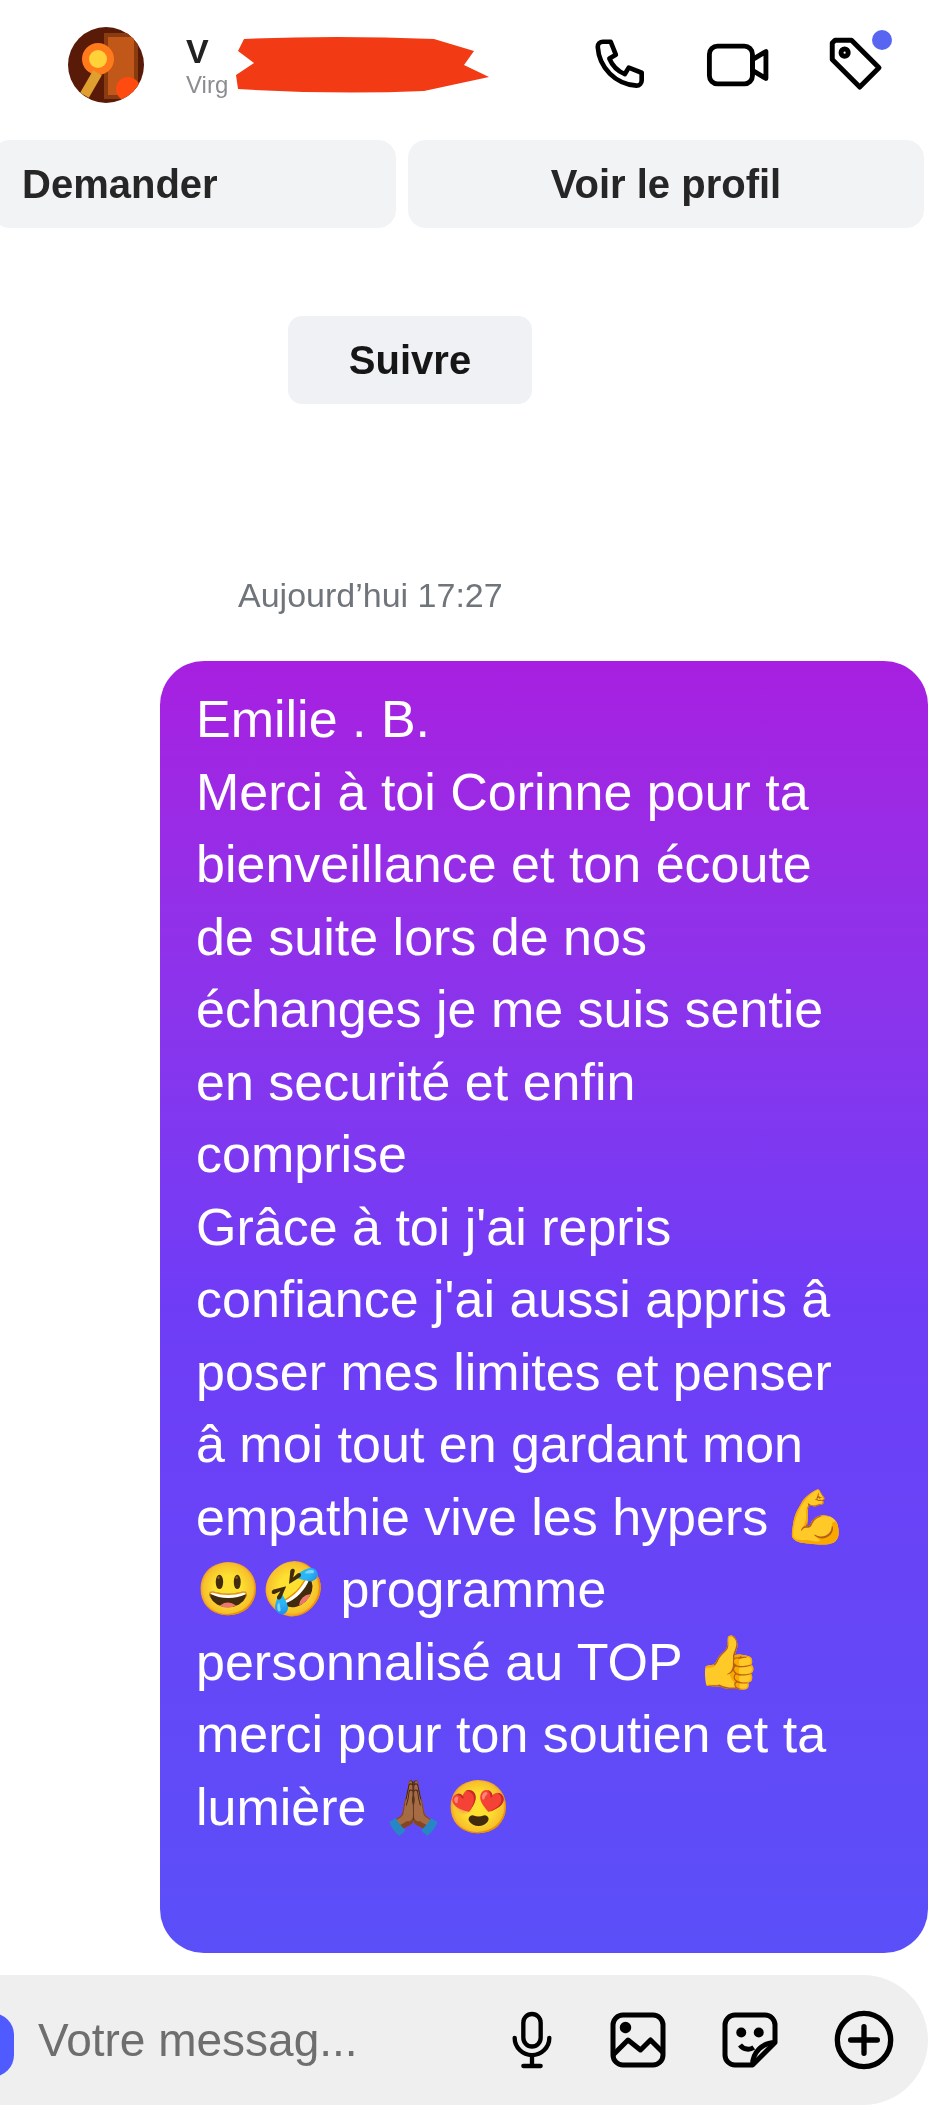 The image size is (950, 2112). I want to click on add-icon, so click(864, 2040).